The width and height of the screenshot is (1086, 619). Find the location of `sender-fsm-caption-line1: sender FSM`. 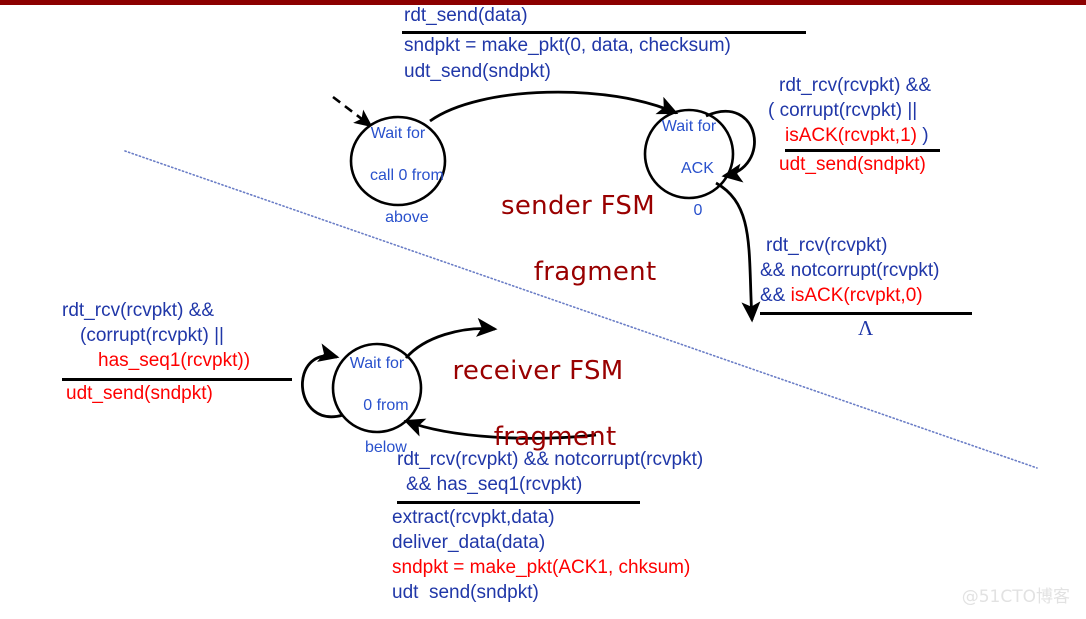

sender-fsm-caption-line1: sender FSM is located at coordinates (578, 206).